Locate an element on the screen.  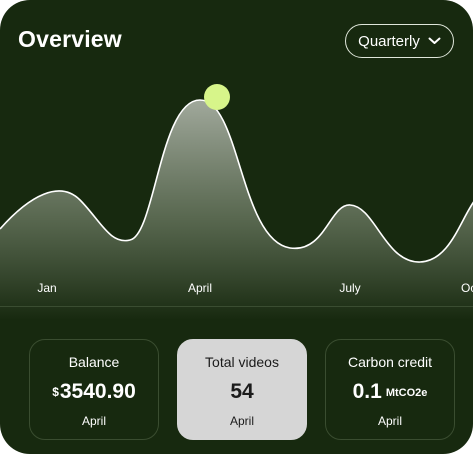
total-videos-value: 54 is located at coordinates (242, 391).